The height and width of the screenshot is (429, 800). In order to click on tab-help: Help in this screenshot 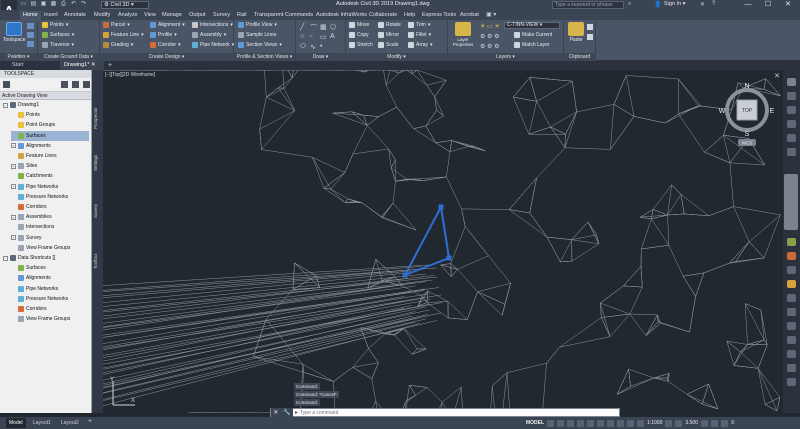, I will do `click(409, 15)`.